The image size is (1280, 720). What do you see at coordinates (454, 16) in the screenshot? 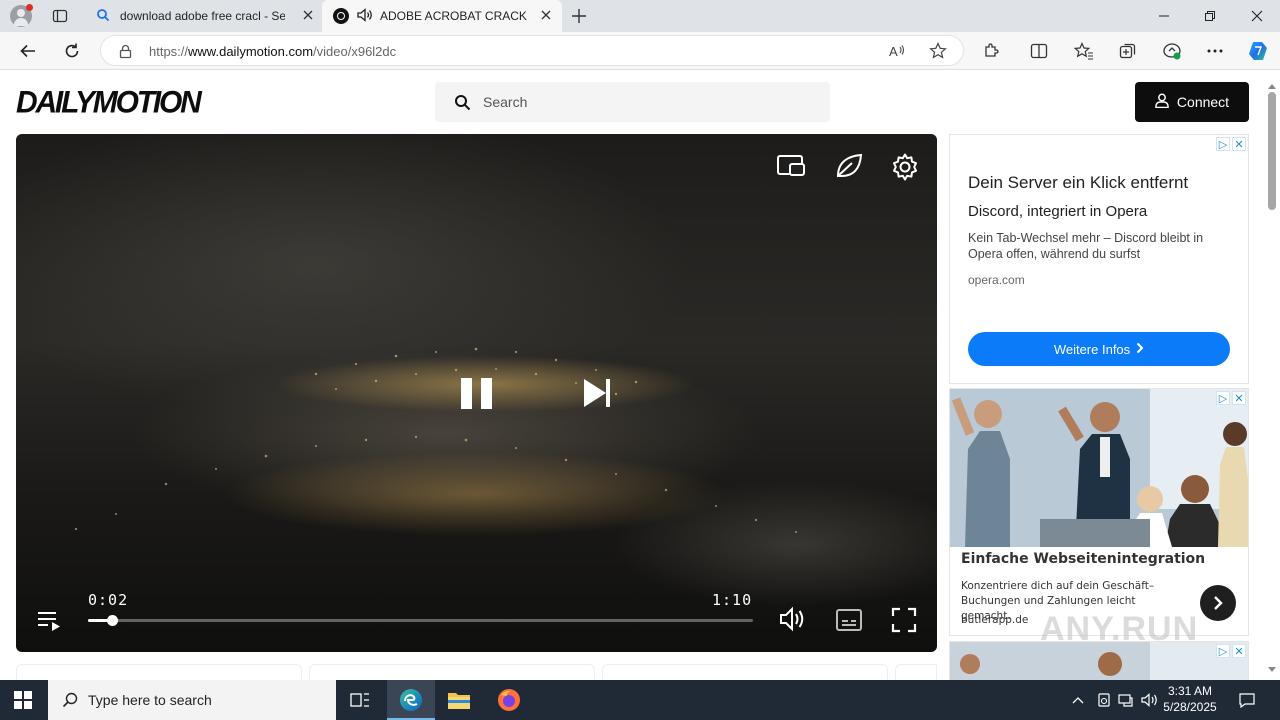
I see `tab-title: ADOBE ACROBAT CRACK | A` at bounding box center [454, 16].